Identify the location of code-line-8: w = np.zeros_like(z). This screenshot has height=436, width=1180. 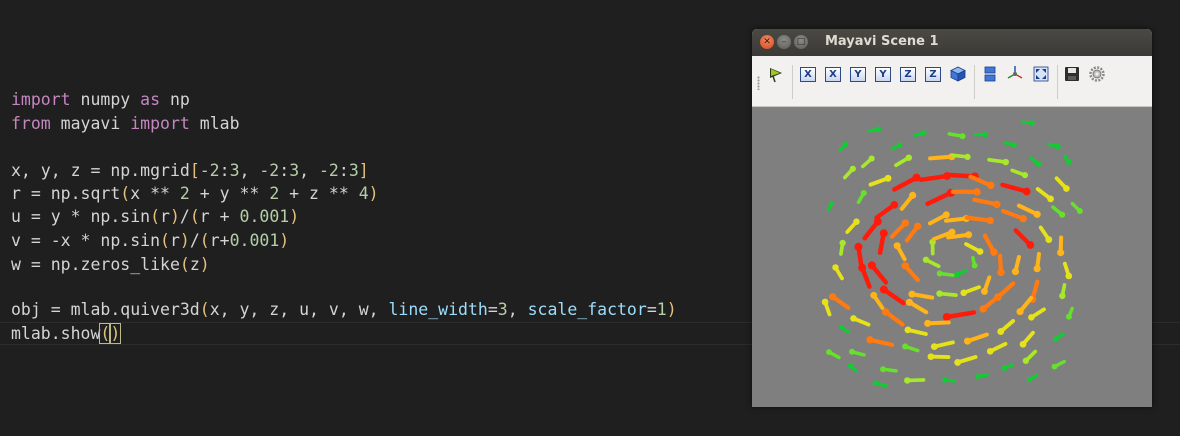
(110, 265).